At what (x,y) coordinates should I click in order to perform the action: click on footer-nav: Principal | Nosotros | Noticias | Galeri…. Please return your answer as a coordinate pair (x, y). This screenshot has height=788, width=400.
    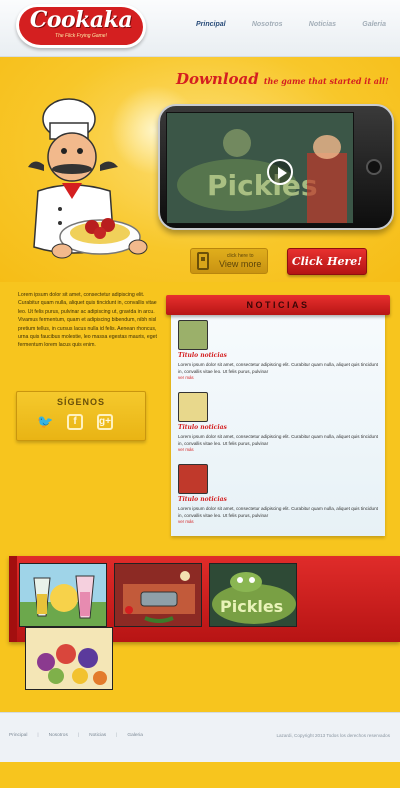
    Looking at the image, I should click on (76, 735).